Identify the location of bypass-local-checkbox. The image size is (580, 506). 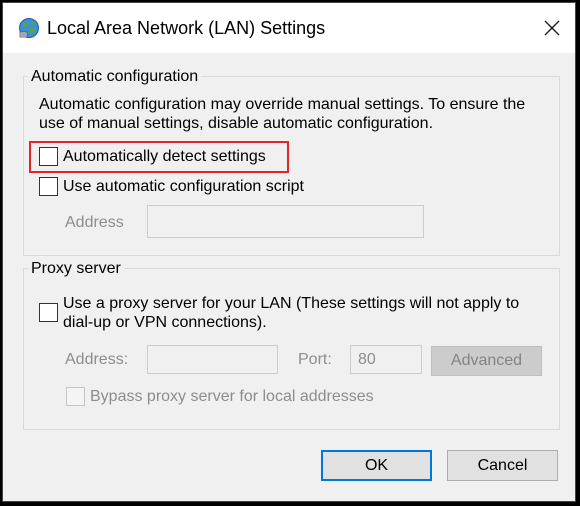
(75, 396).